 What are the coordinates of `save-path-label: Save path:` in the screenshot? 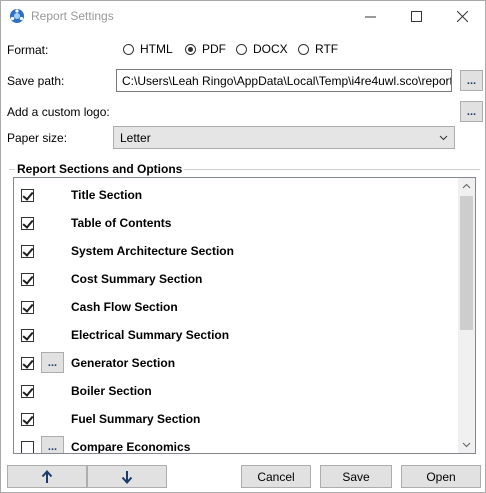 It's located at (36, 81).